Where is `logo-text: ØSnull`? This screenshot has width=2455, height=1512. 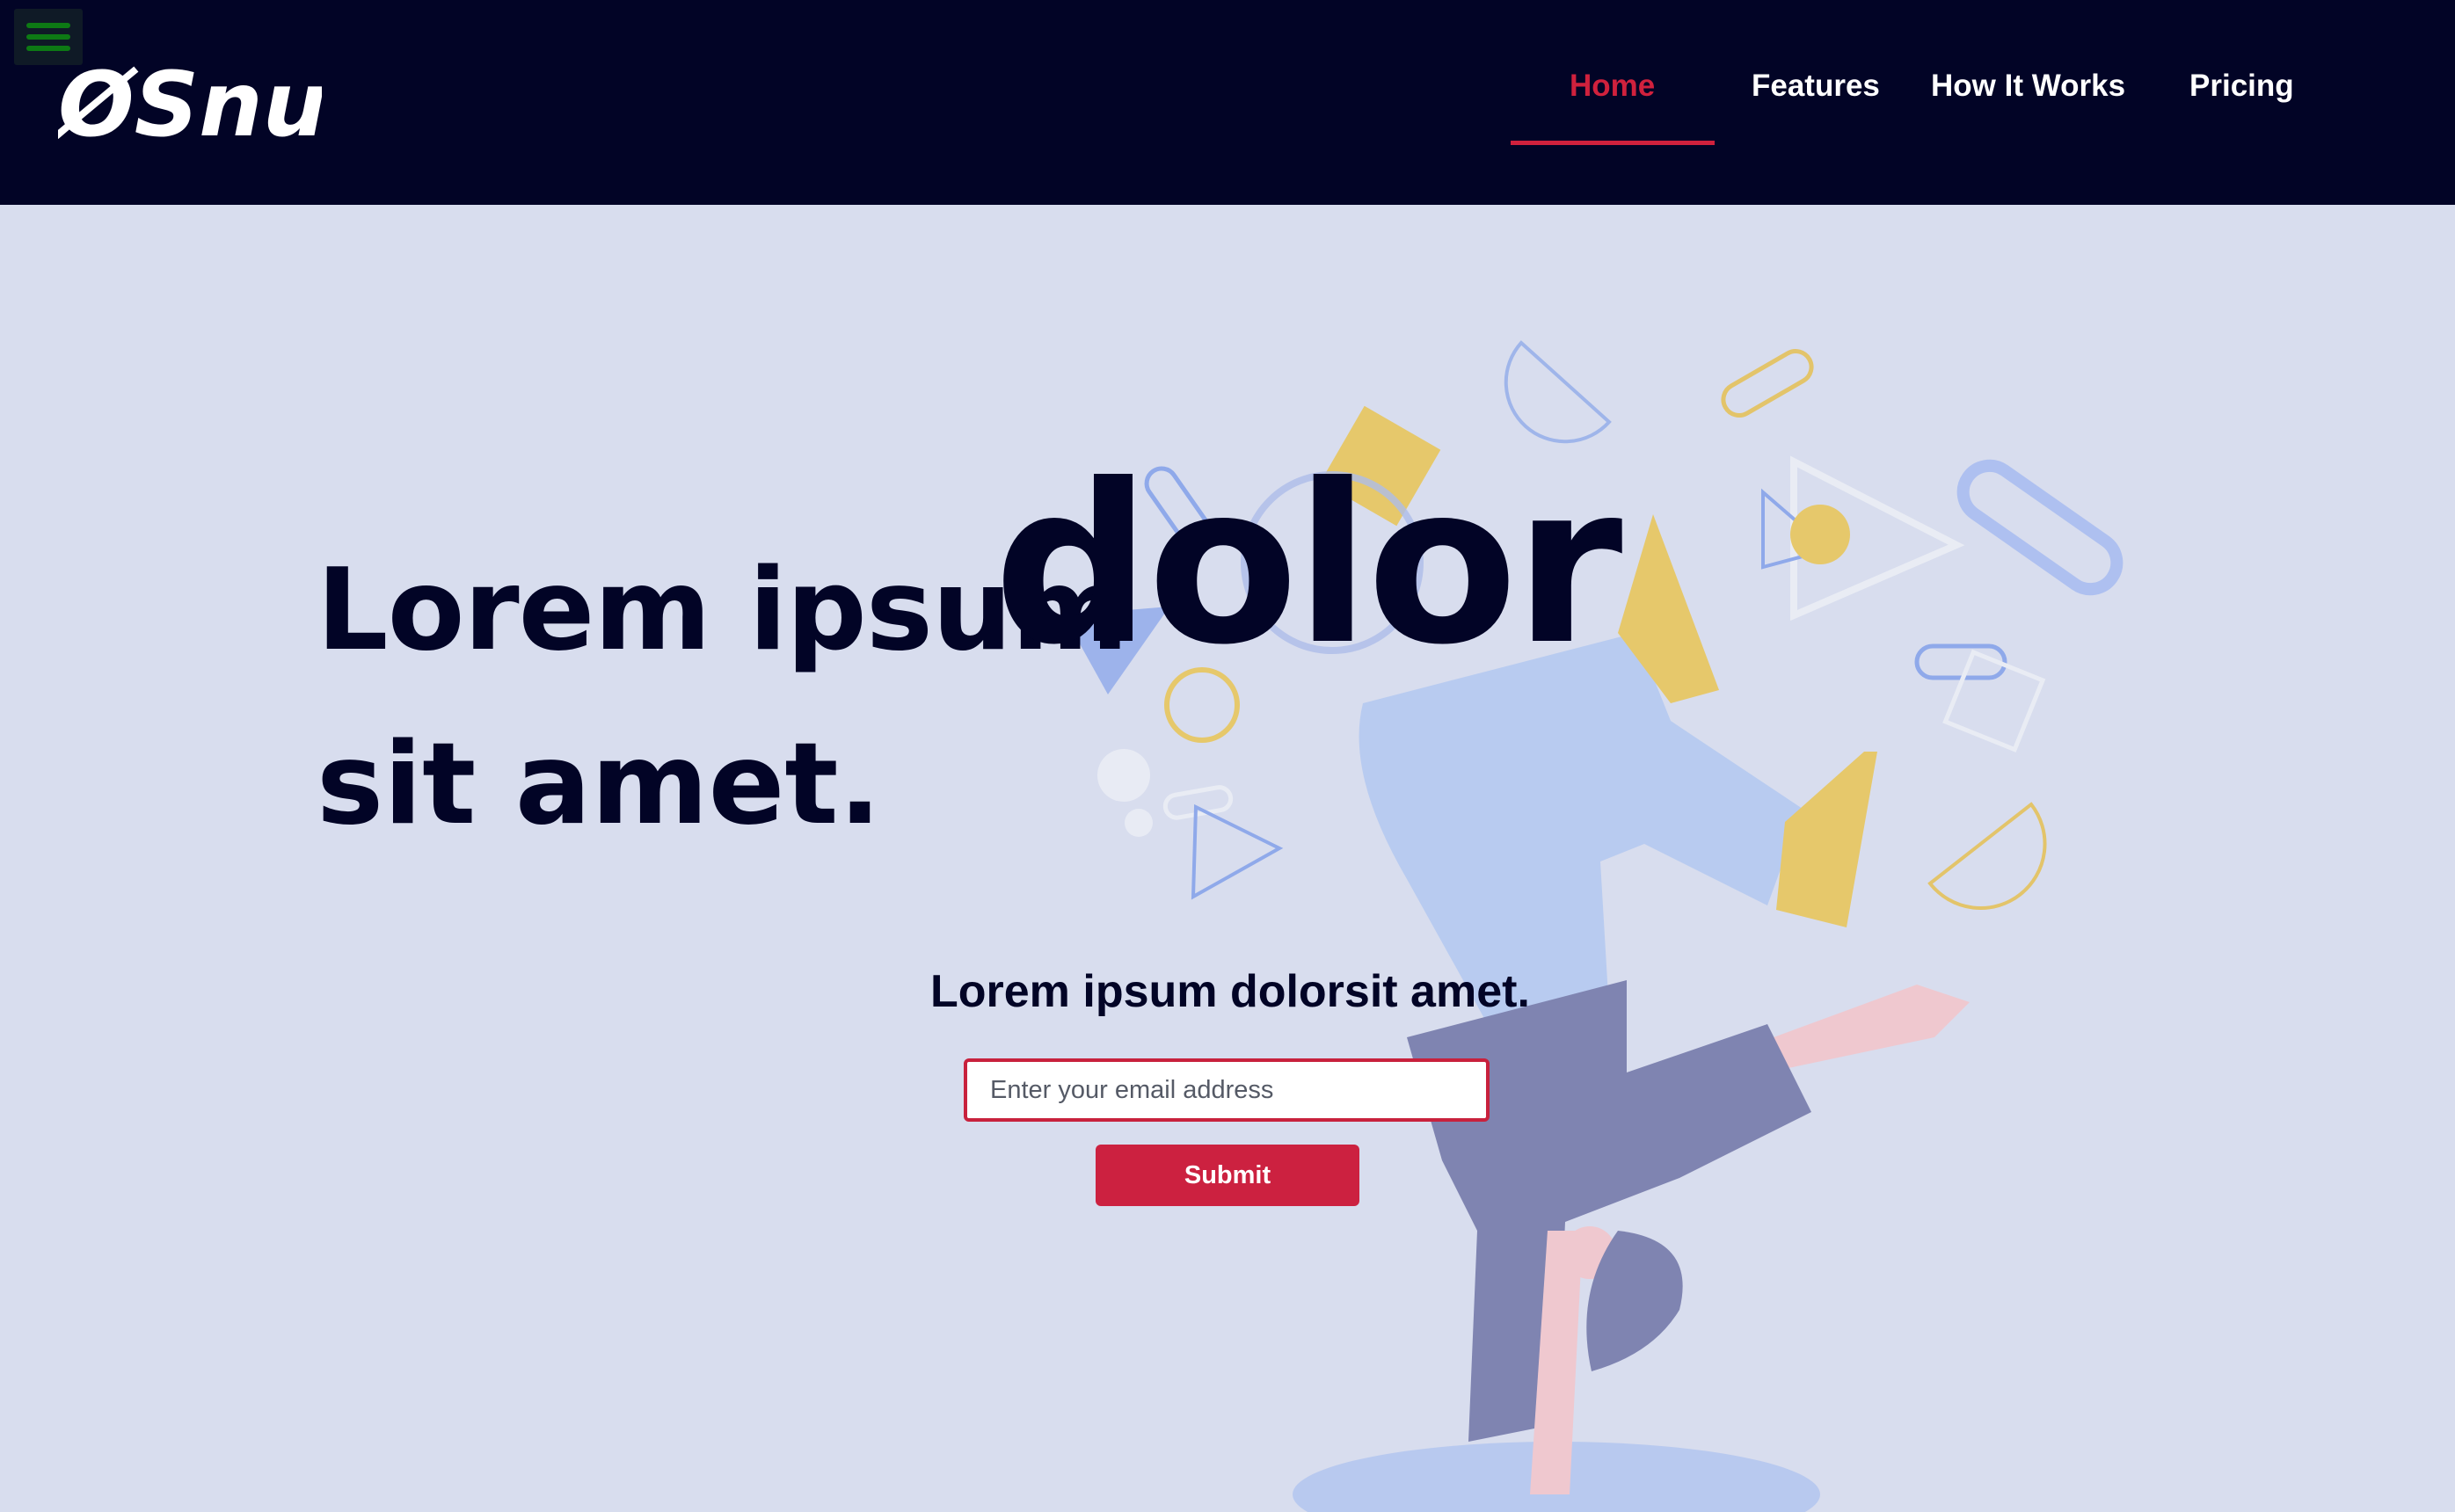 logo-text: ØSnull is located at coordinates (190, 103).